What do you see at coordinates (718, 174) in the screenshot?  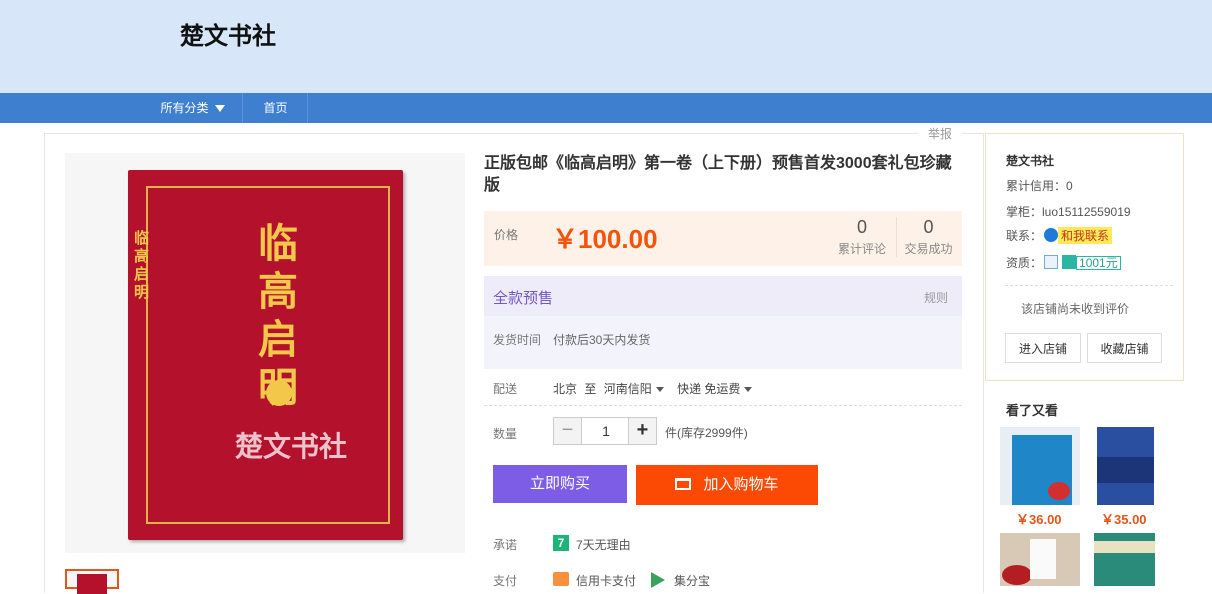 I see `product-title: 正版包邮《临高启明》第一卷（上下册）预售首发3000套礼包珍藏版` at bounding box center [718, 174].